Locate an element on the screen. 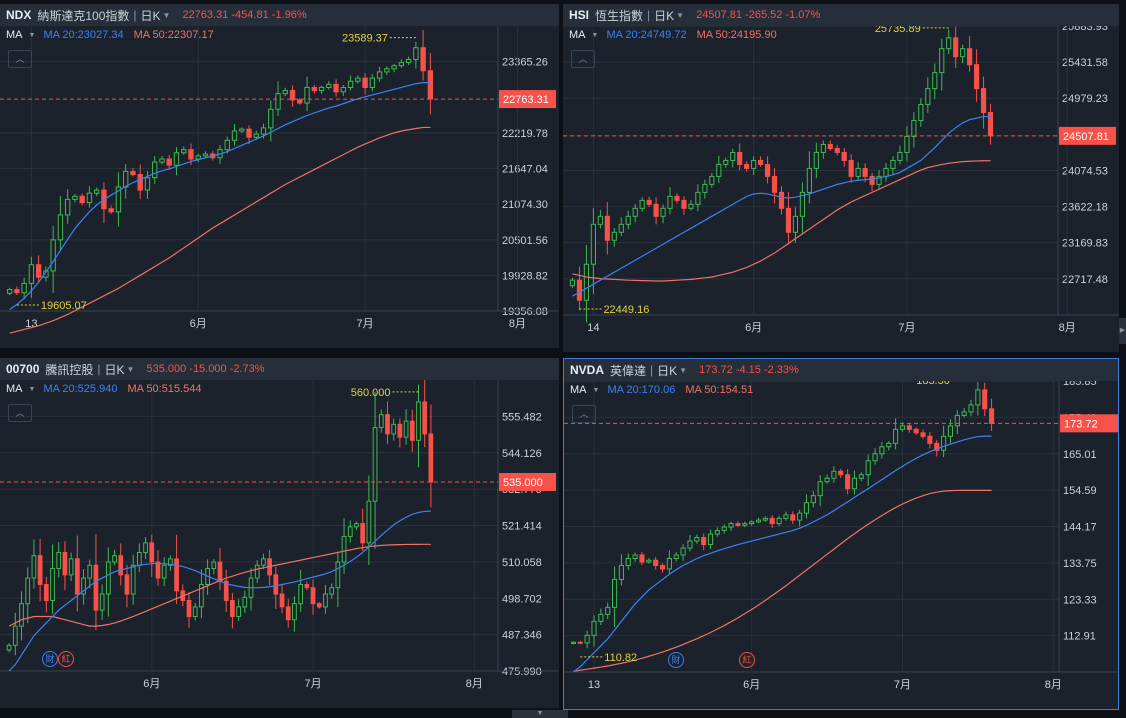 The width and height of the screenshot is (1126, 718). chart-header: HSI 恆生指數 | 日K ▼ 24507.81 -265.52 -1.07% is located at coordinates (841, 15).